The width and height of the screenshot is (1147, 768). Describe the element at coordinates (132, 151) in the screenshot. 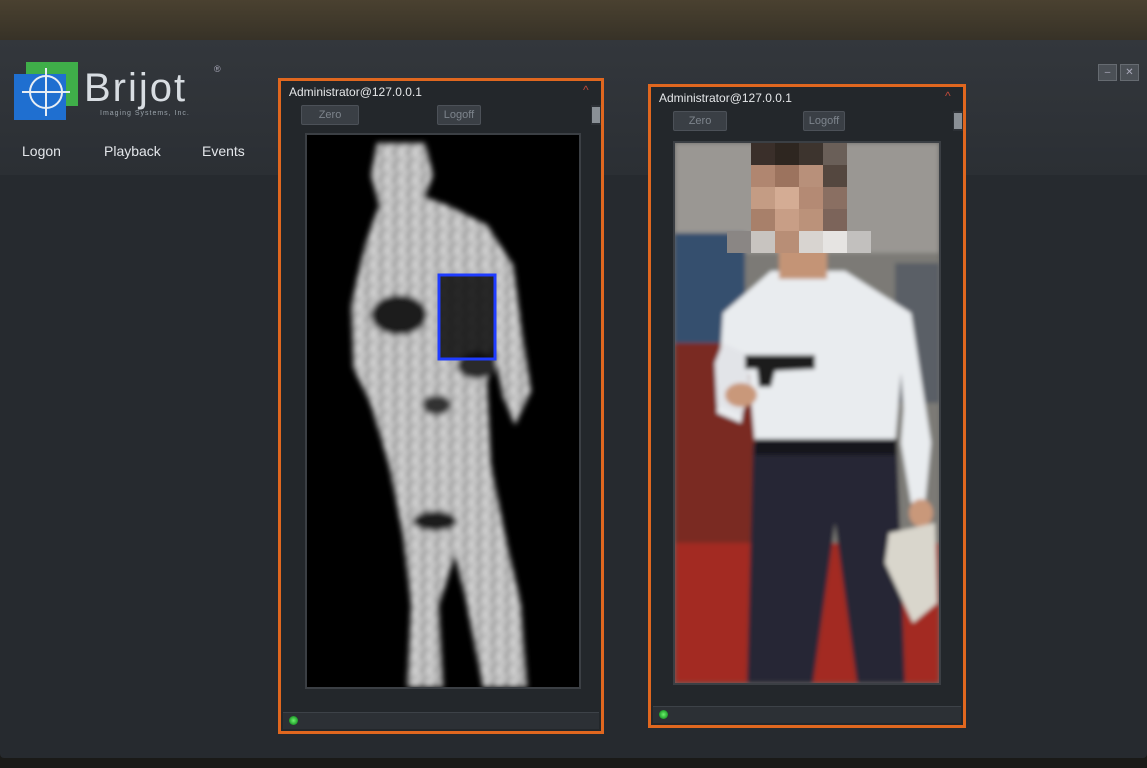

I see `menu-playback: Playback` at that location.